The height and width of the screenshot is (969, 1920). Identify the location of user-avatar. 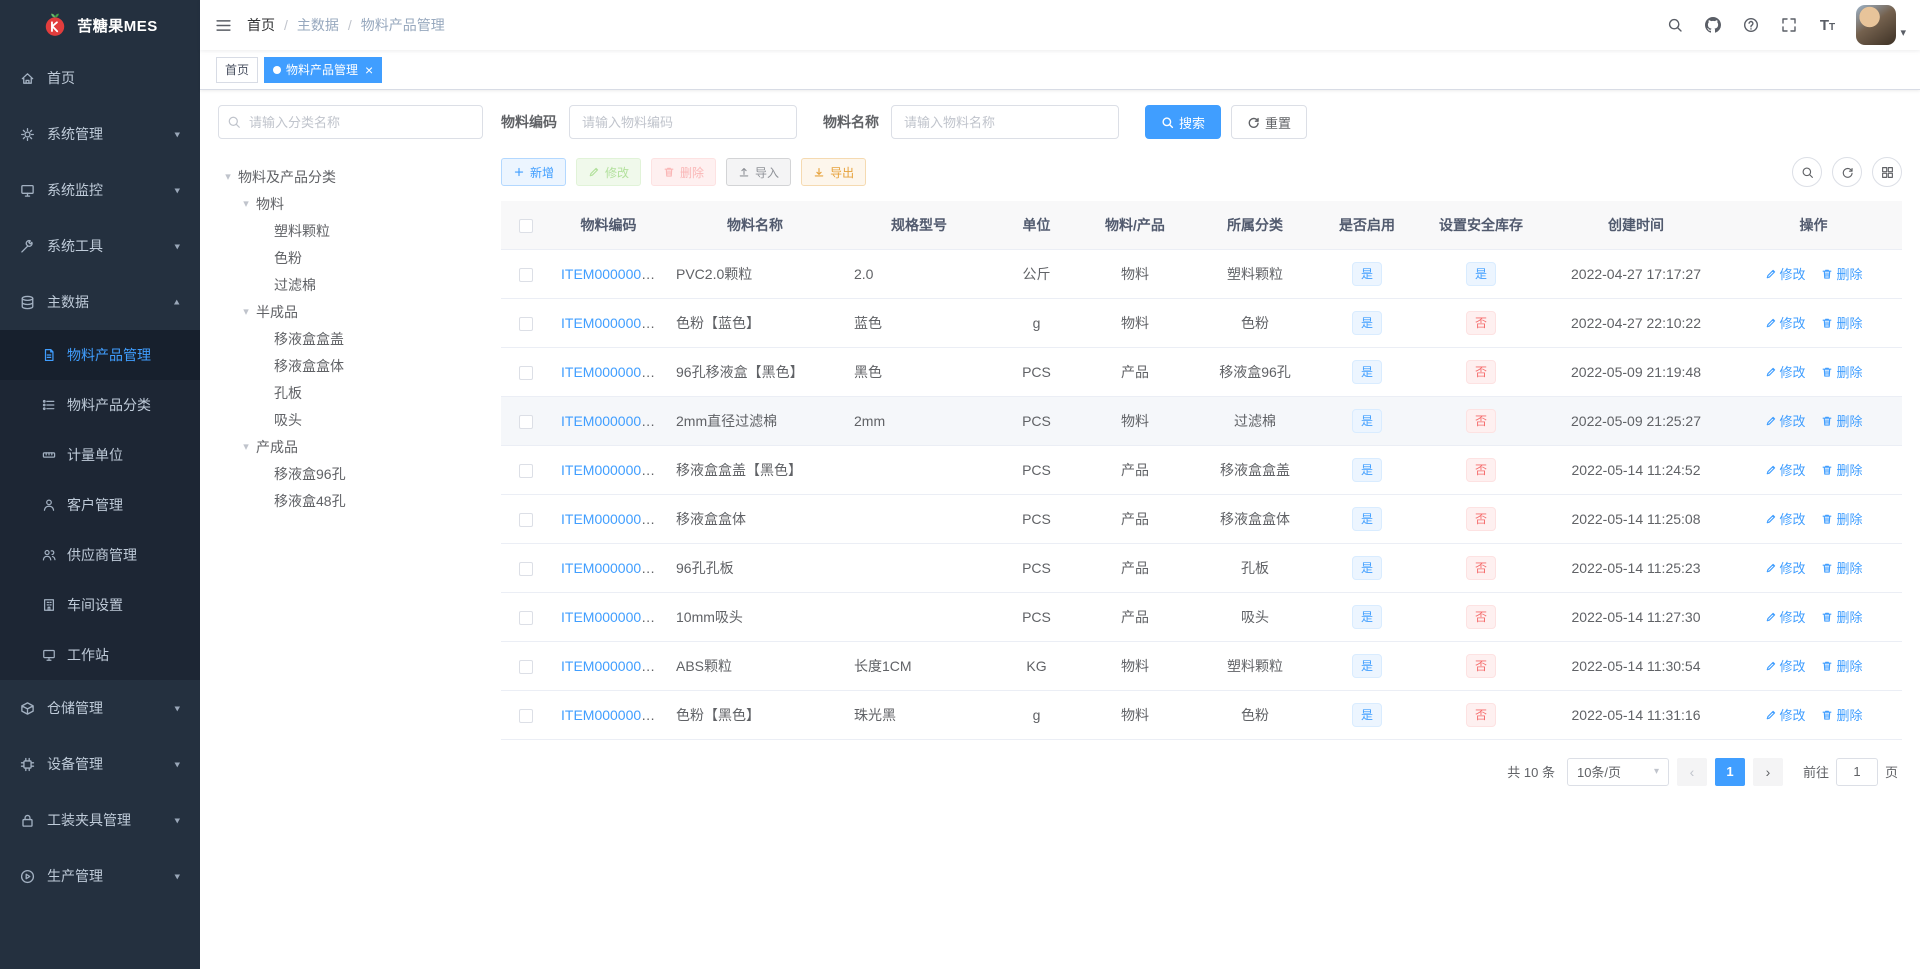
(1876, 25).